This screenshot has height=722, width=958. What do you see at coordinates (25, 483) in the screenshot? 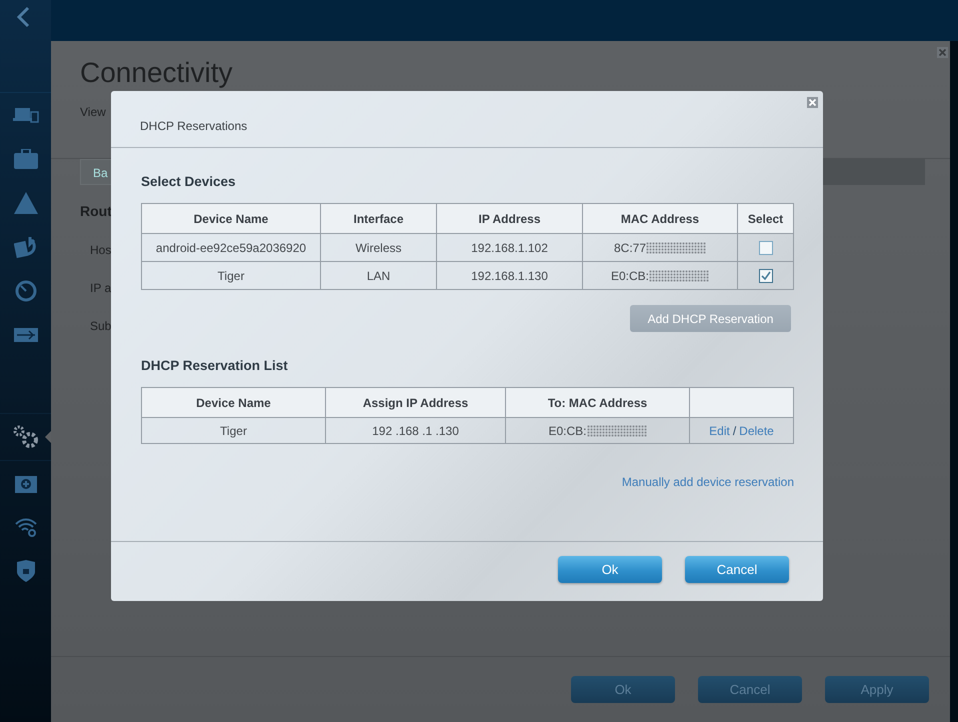
I see `medical-kit-icon` at bounding box center [25, 483].